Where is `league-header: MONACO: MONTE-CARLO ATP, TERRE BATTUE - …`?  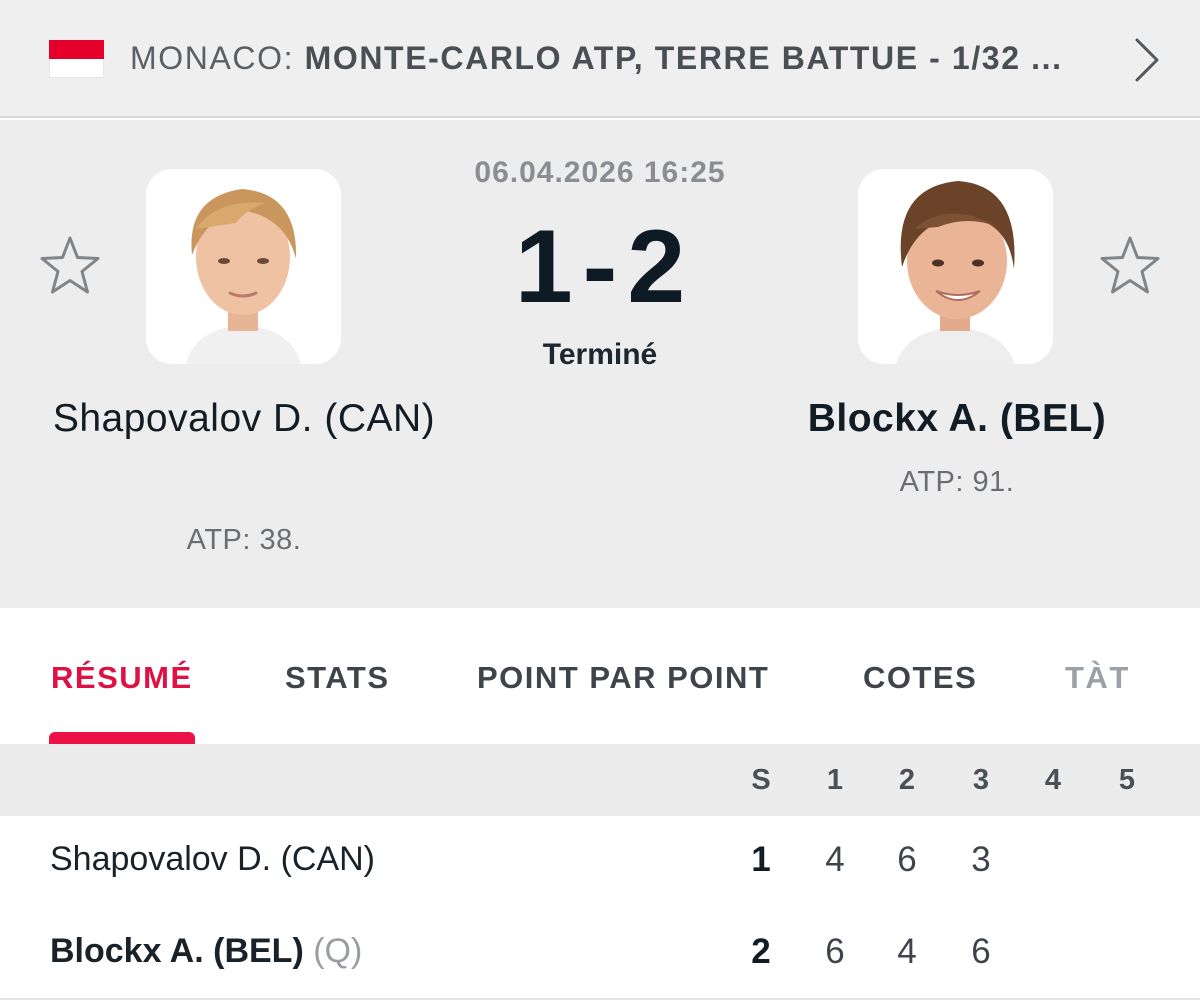 league-header: MONACO: MONTE-CARLO ATP, TERRE BATTUE - … is located at coordinates (600, 59).